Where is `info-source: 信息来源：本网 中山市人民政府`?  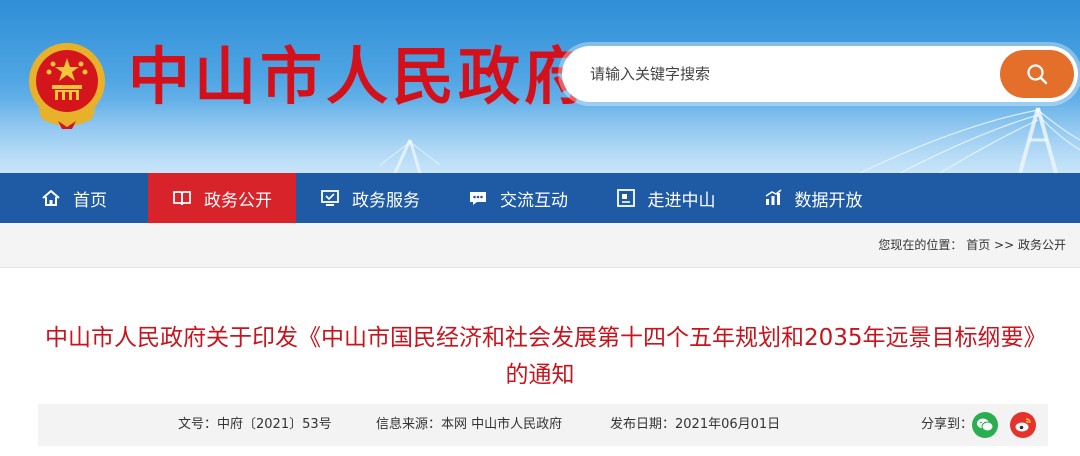
info-source: 信息来源：本网 中山市人民政府 is located at coordinates (469, 424).